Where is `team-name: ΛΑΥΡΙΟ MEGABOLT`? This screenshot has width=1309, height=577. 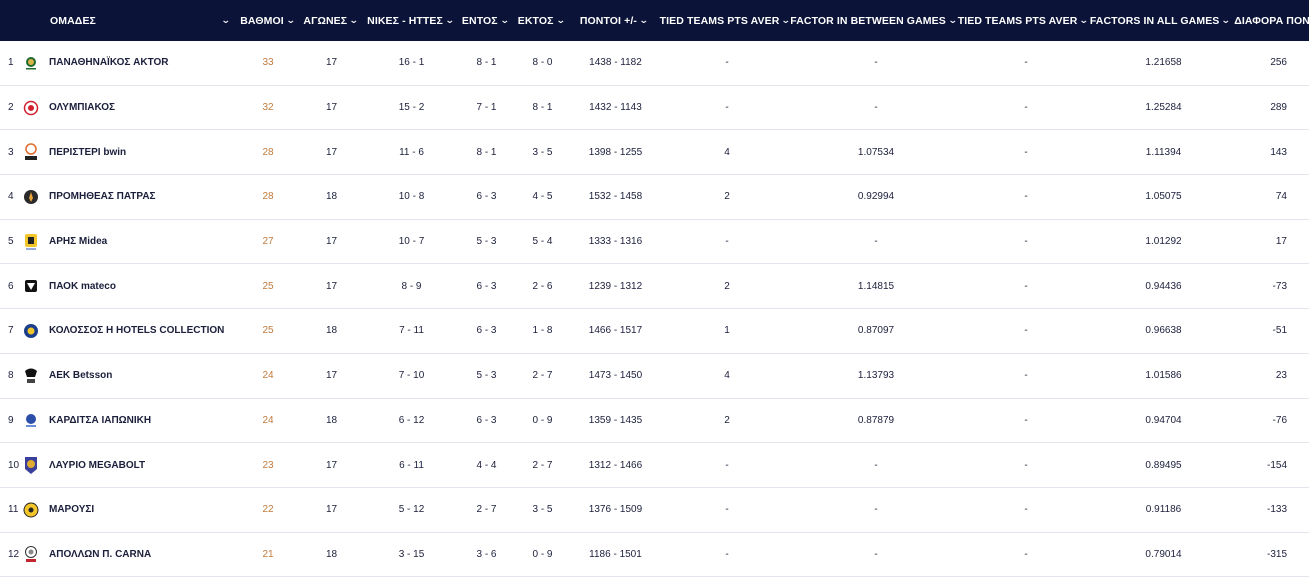 team-name: ΛΑΥΡΙΟ MEGABOLT is located at coordinates (97, 465).